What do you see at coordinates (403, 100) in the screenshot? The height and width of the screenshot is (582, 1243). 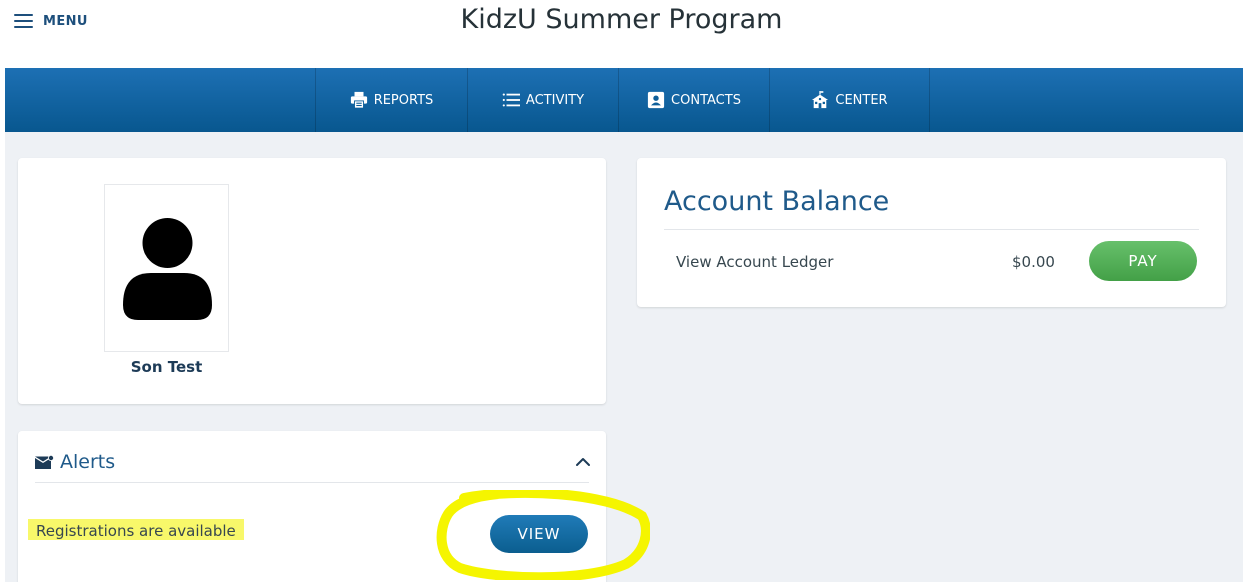 I see `nav-item-label: REPORTS` at bounding box center [403, 100].